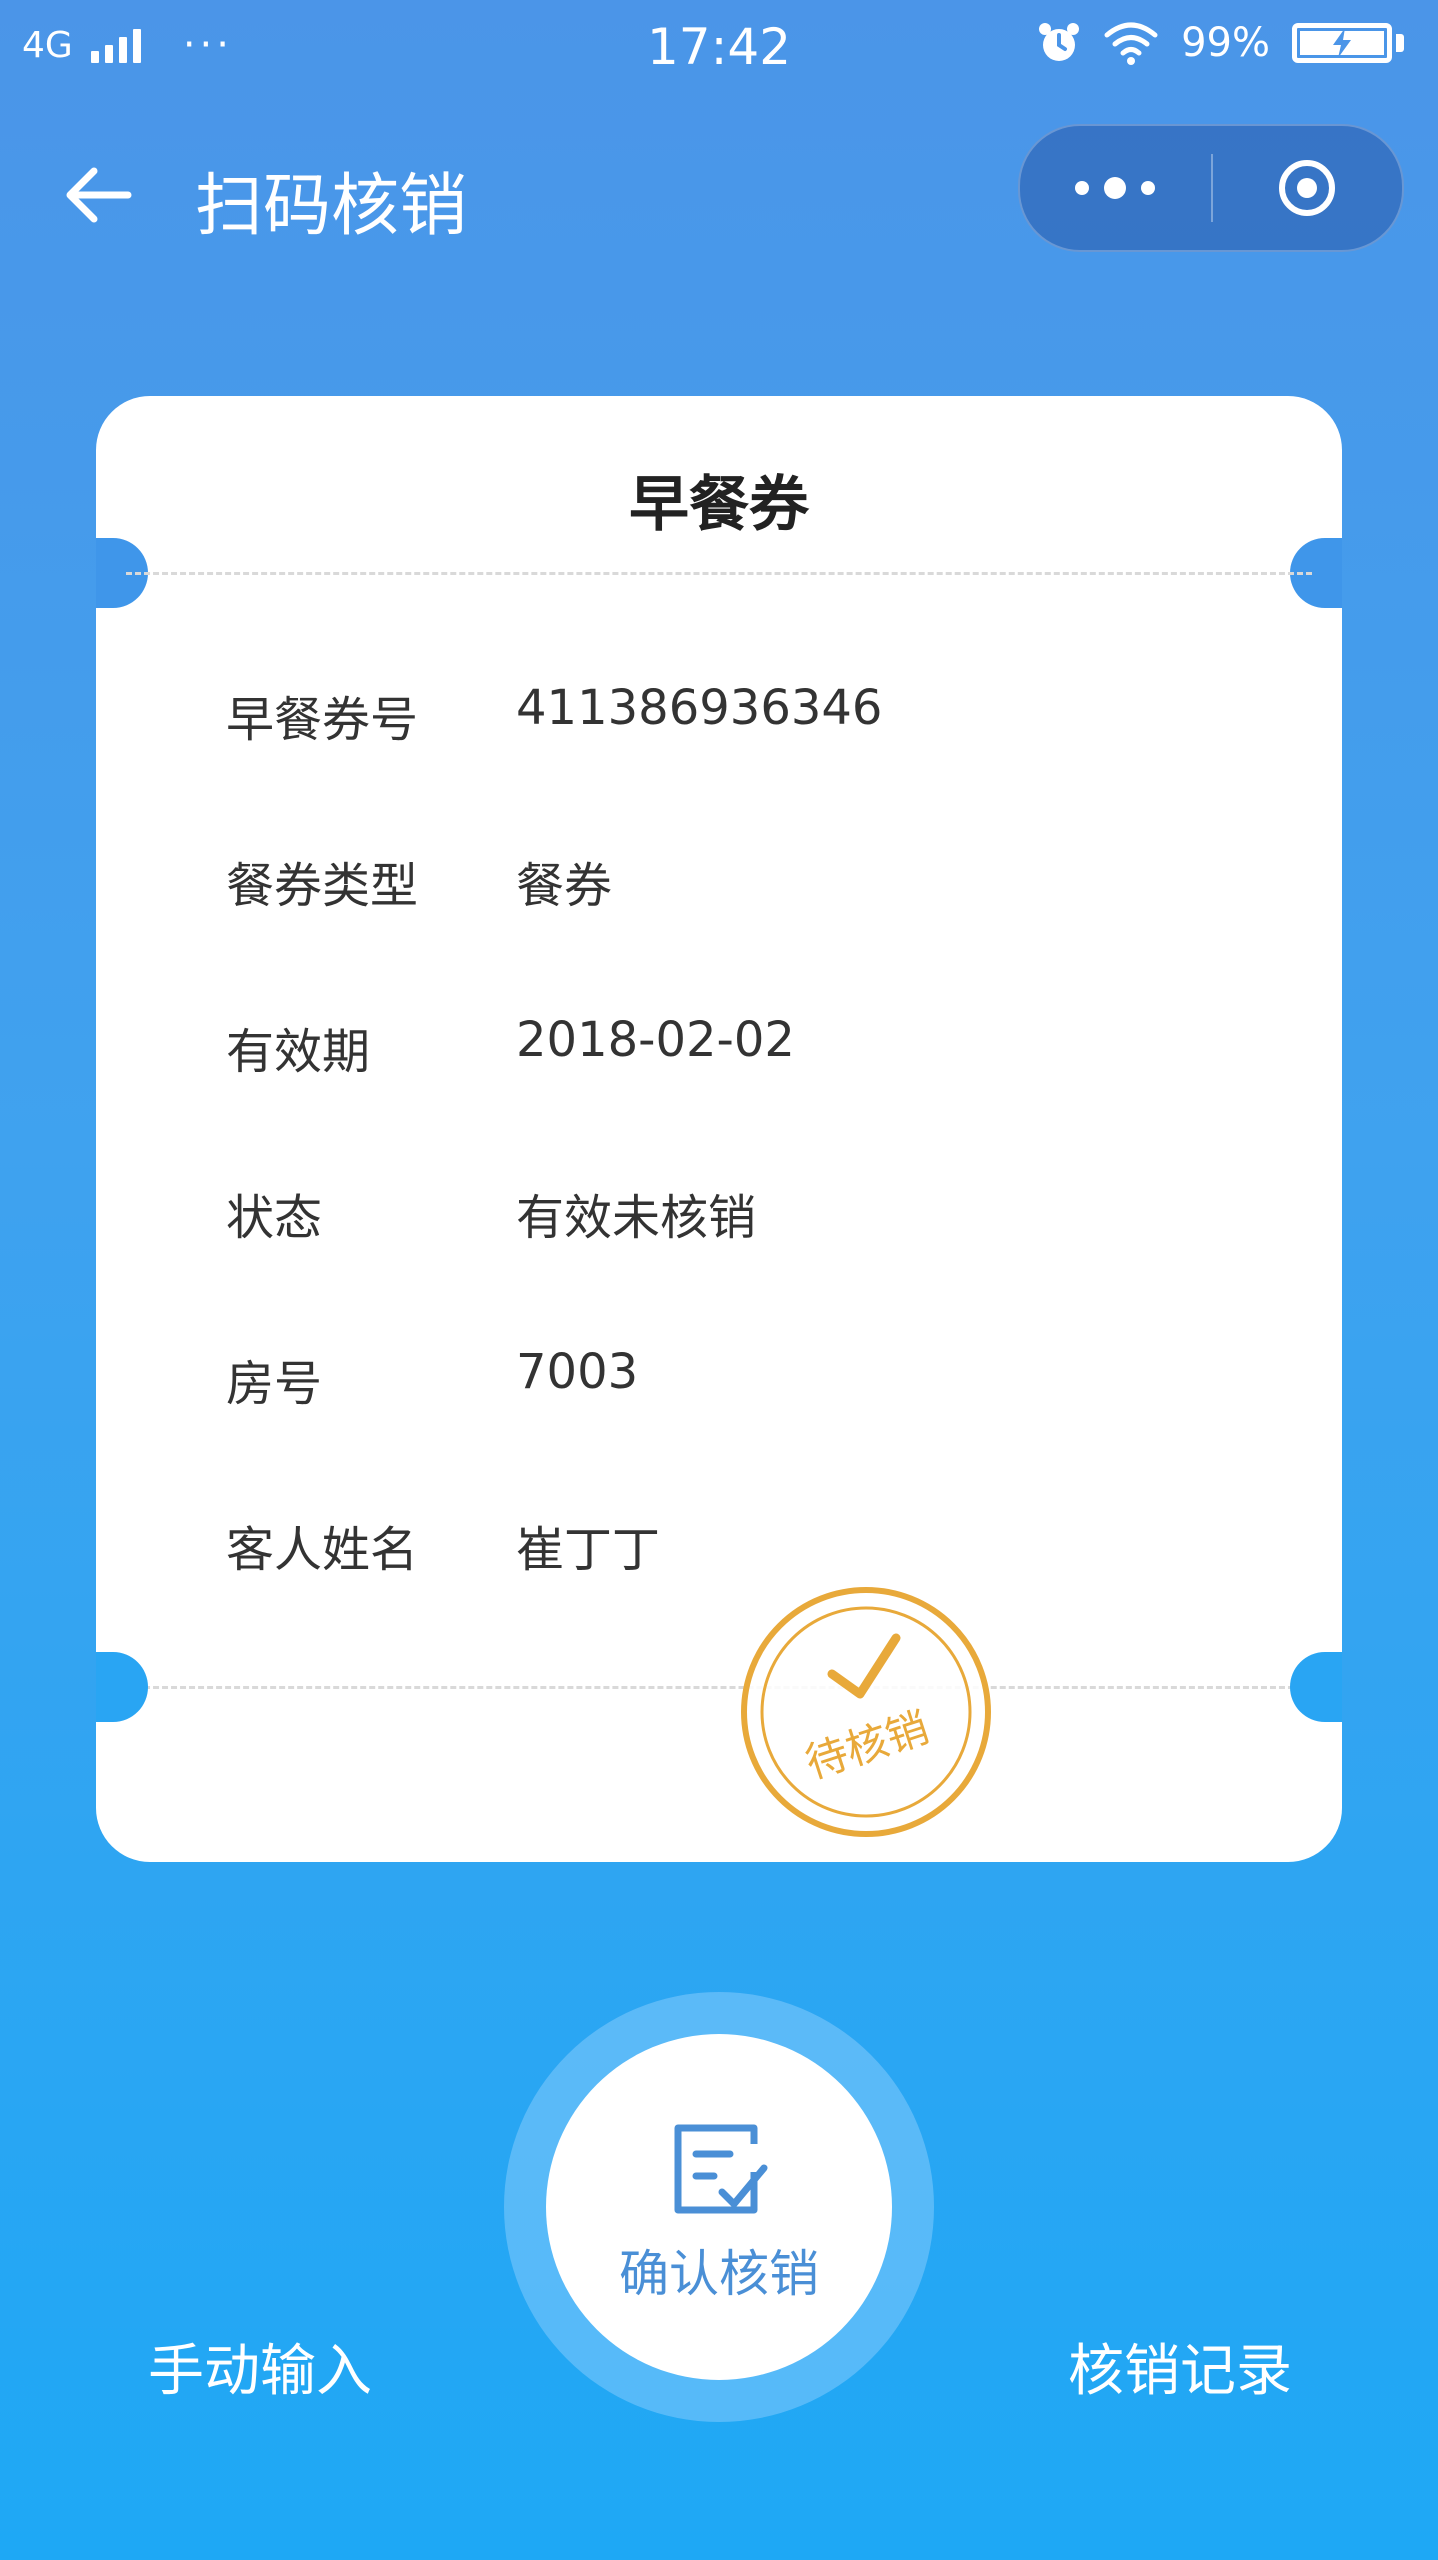 Image resolution: width=1438 pixels, height=2560 pixels. I want to click on confirm-verify-label: 确认核销, so click(719, 2274).